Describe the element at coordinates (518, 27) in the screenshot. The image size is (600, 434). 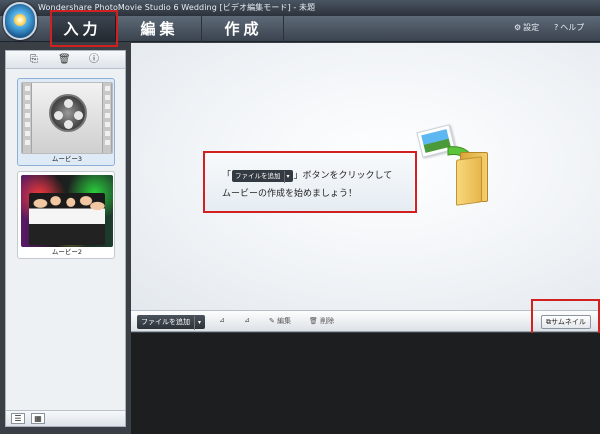
I see `gear-icon: ⚙` at that location.